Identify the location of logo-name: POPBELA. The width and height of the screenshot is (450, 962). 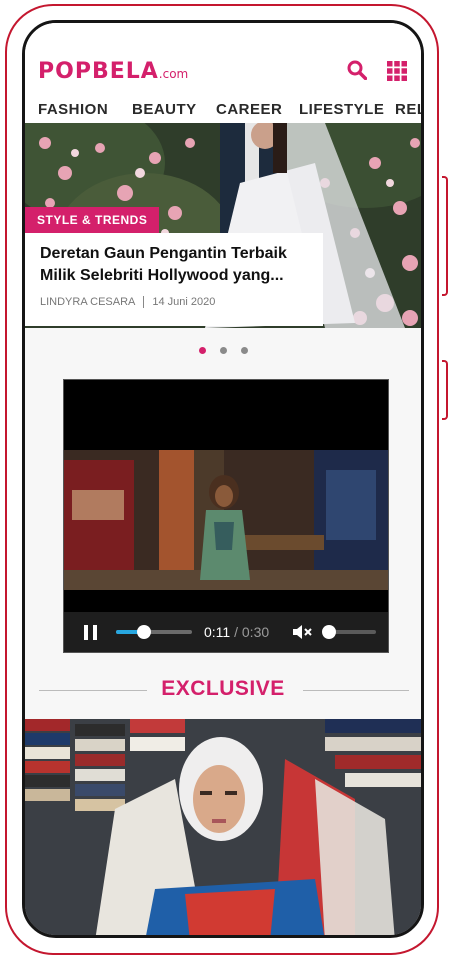
(98, 71).